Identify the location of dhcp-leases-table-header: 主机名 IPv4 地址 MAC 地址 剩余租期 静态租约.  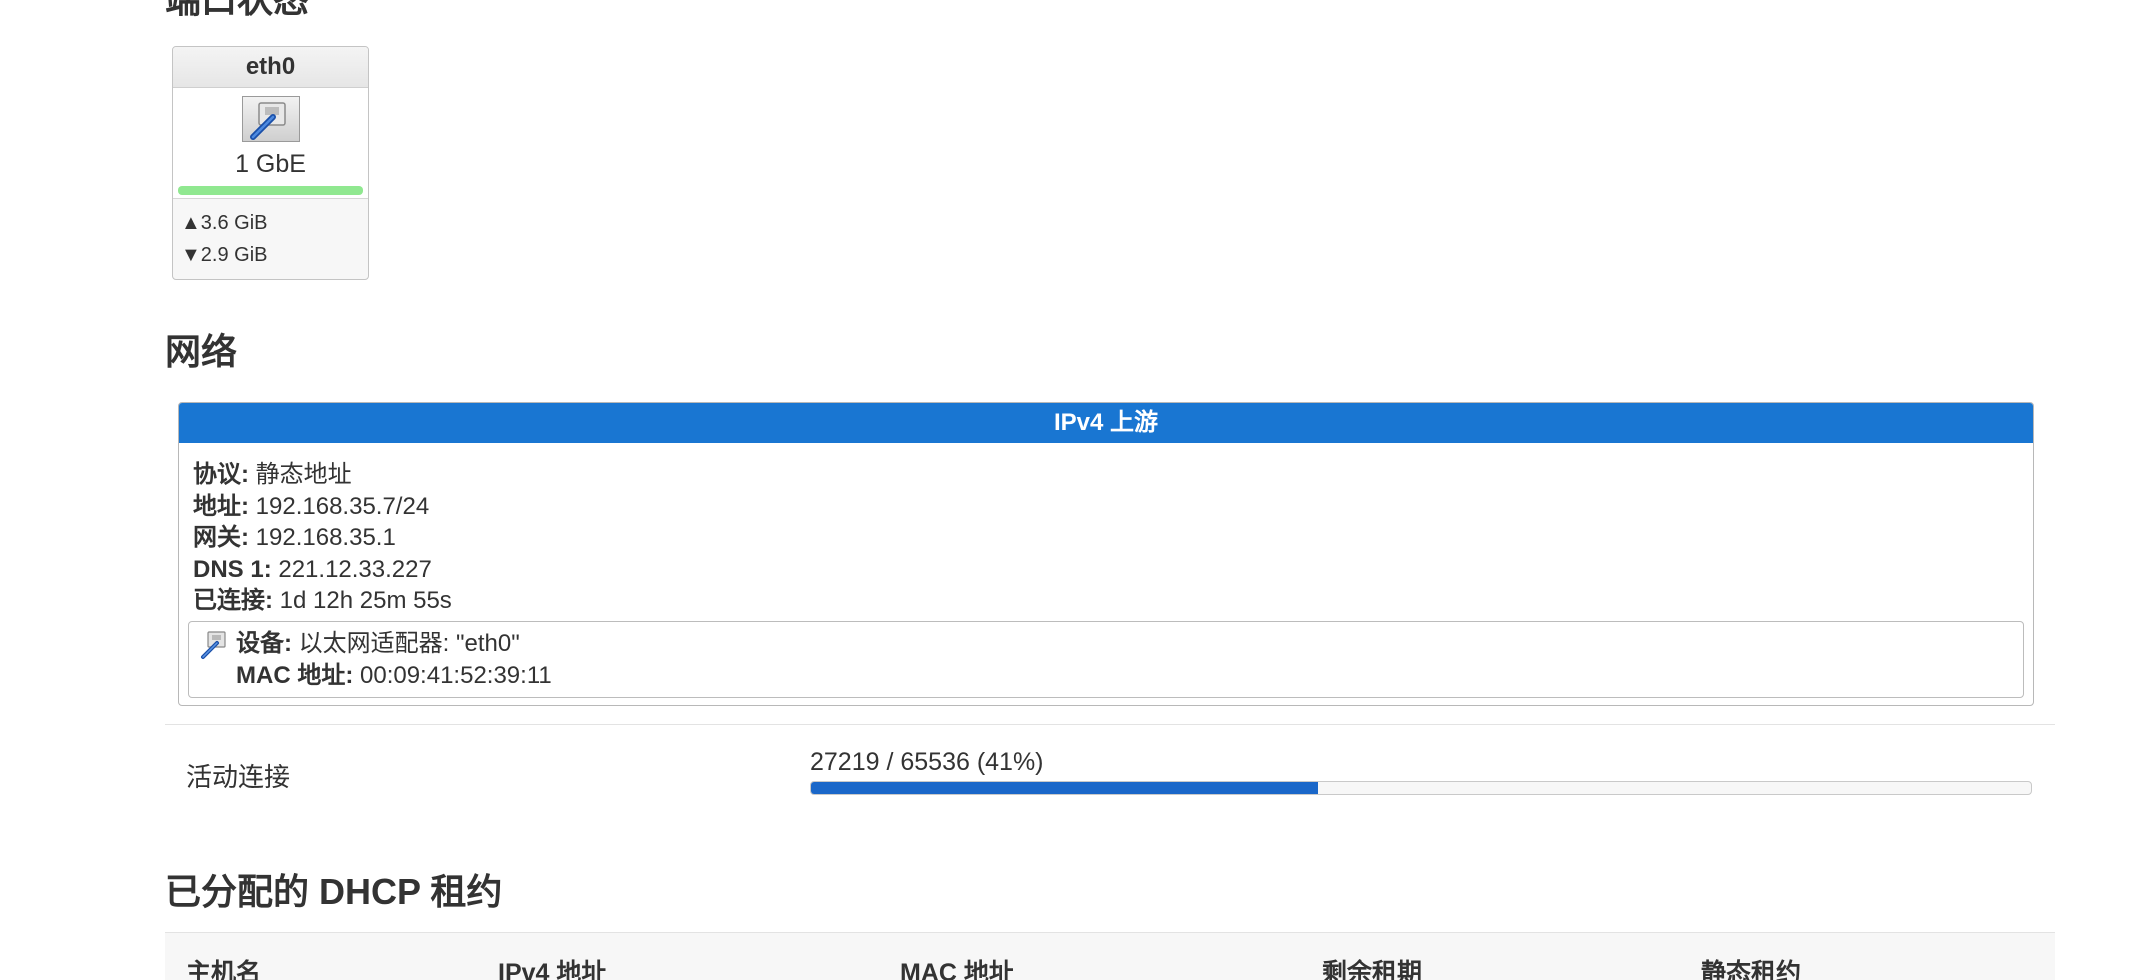
(1110, 956).